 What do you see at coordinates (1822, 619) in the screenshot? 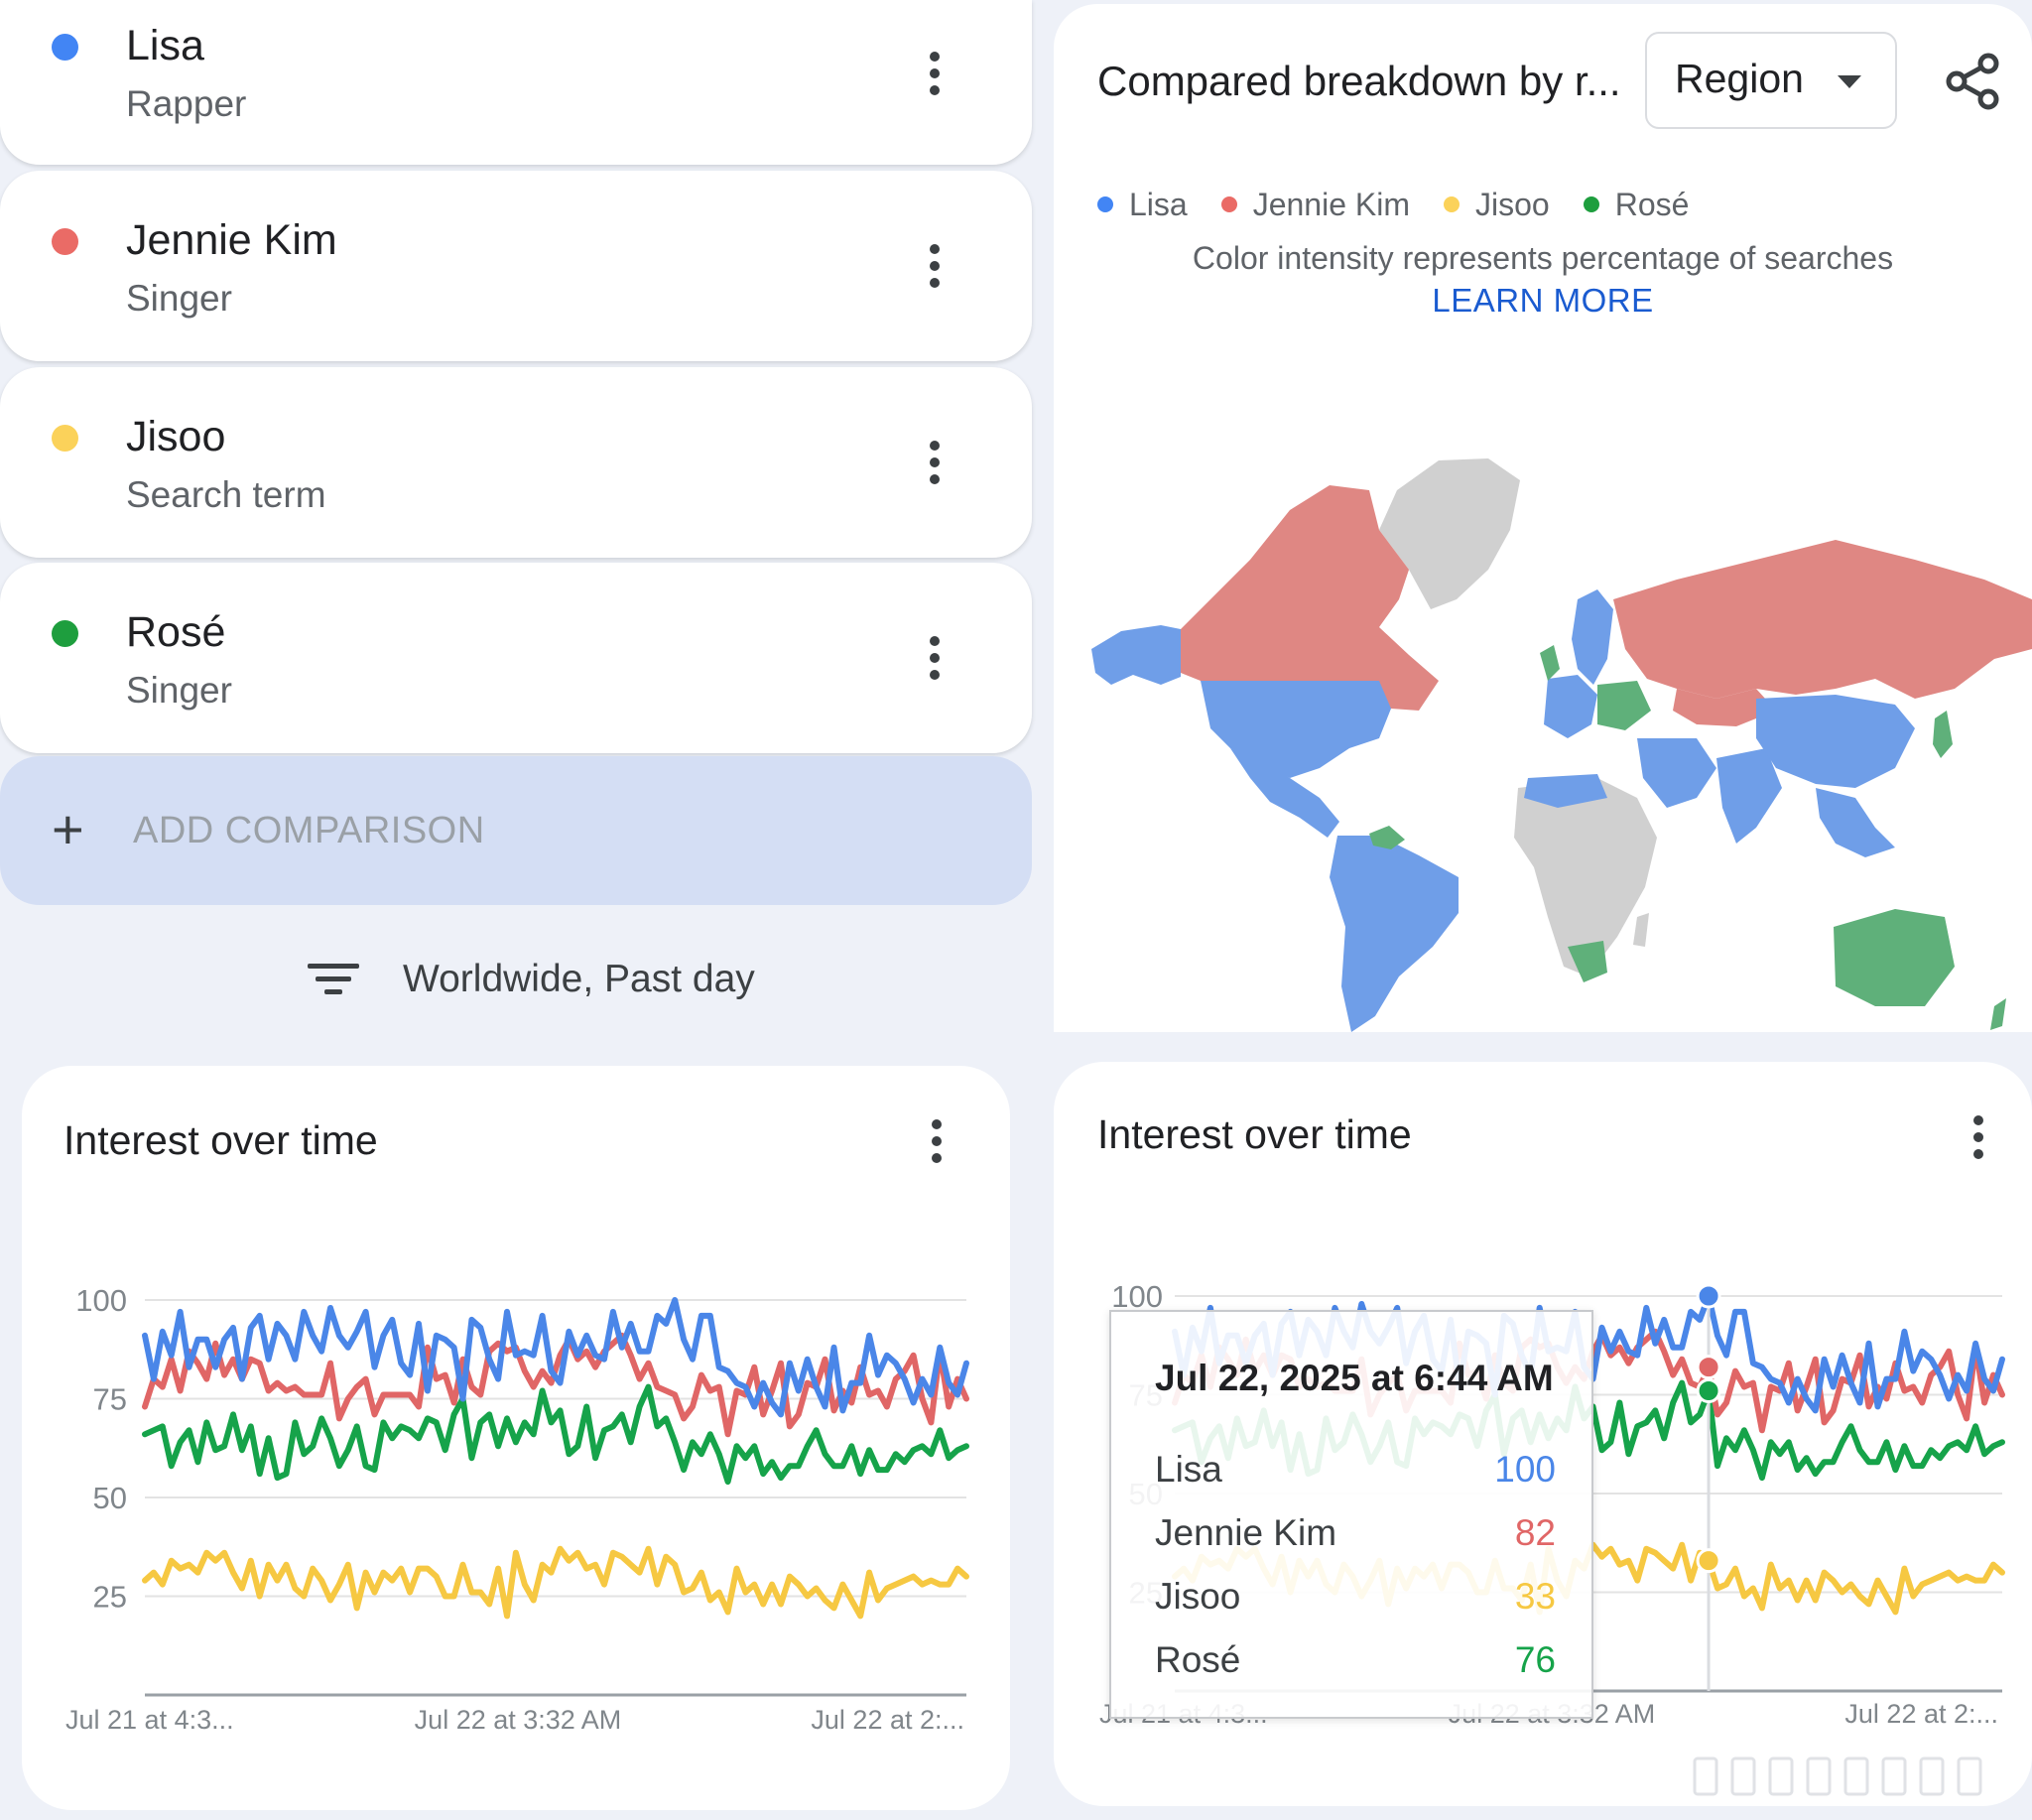
I see `map-region-russia` at bounding box center [1822, 619].